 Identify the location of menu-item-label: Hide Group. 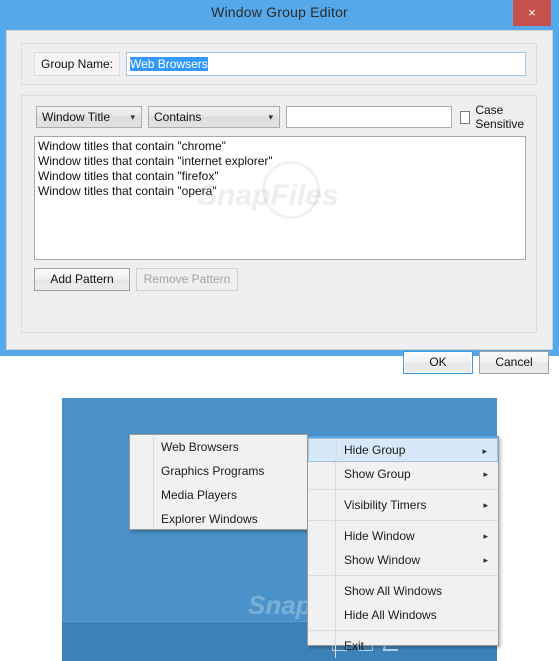
(375, 450).